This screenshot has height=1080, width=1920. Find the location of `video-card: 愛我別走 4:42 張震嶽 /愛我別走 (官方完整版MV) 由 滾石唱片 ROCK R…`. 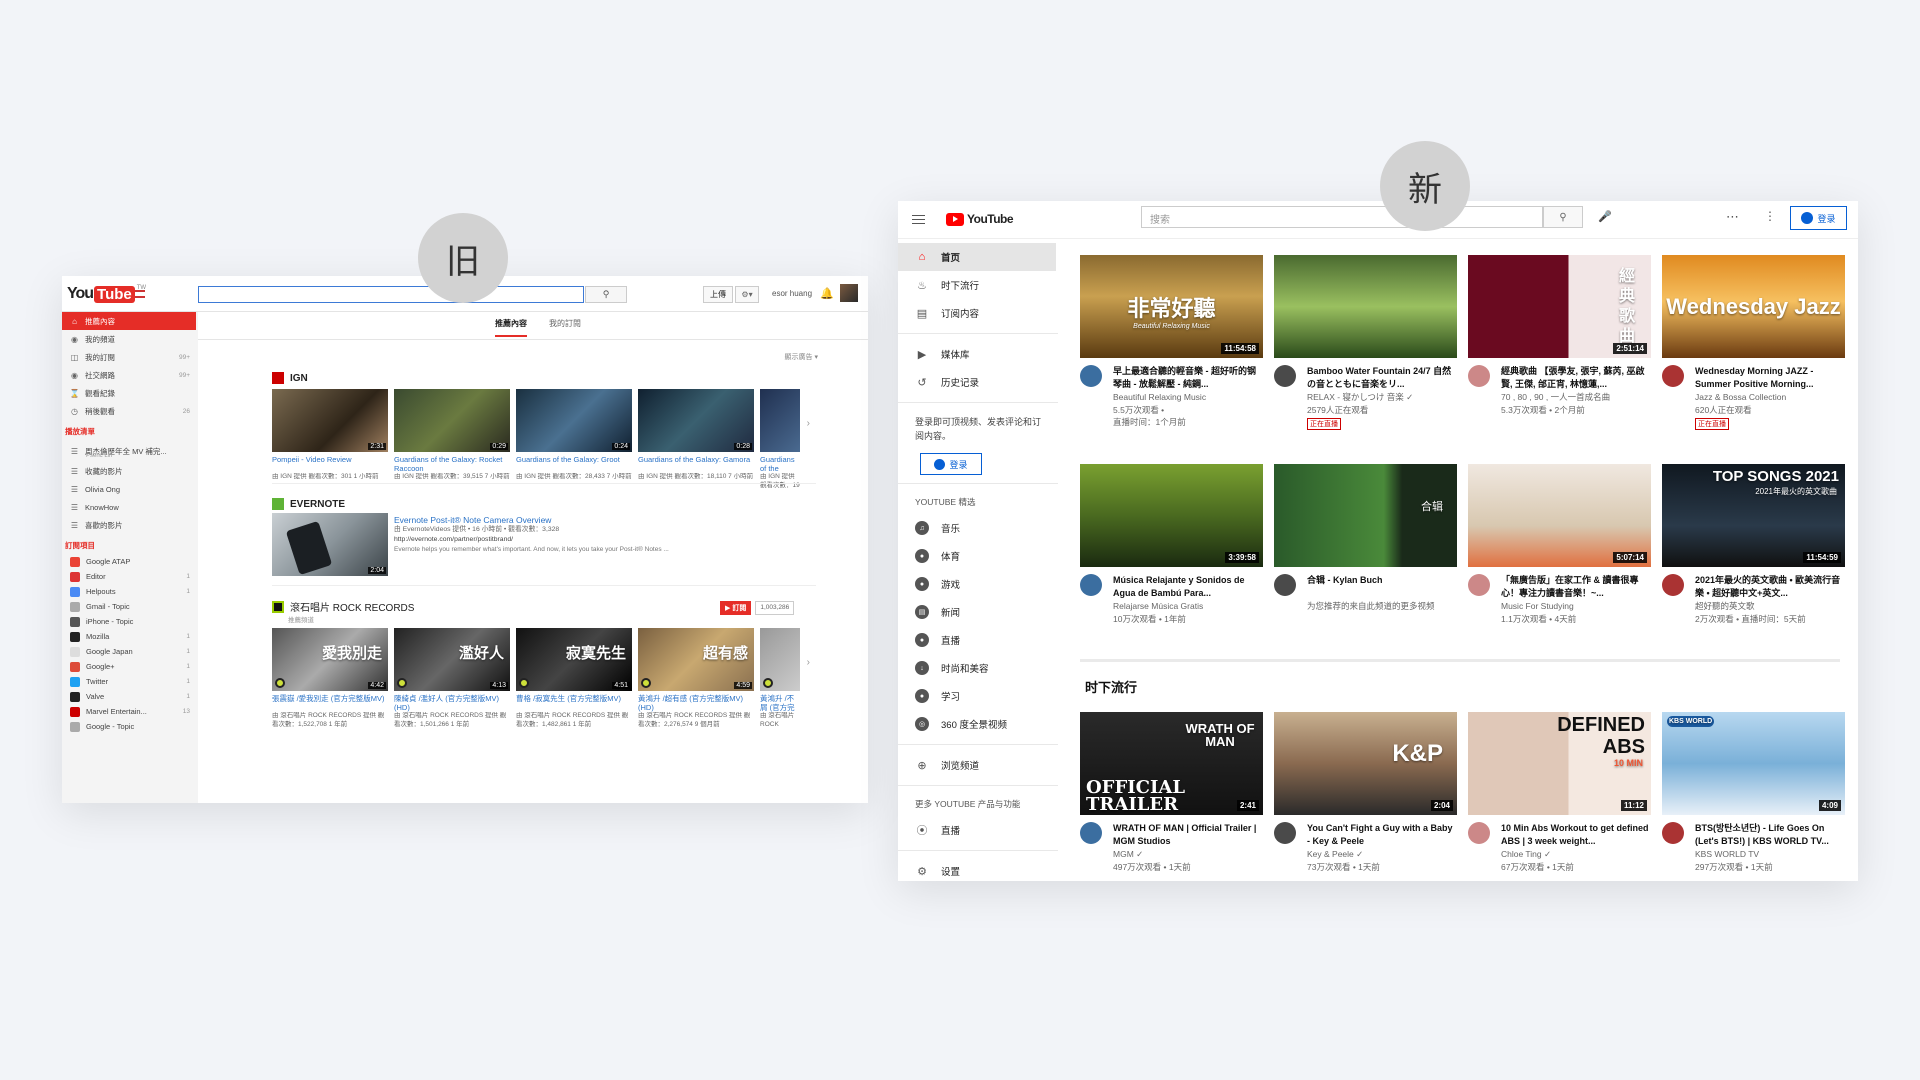

video-card: 愛我別走 4:42 張震嶽 /愛我別走 (官方完整版MV) 由 滾石唱片 ROCK R… is located at coordinates (330, 678).